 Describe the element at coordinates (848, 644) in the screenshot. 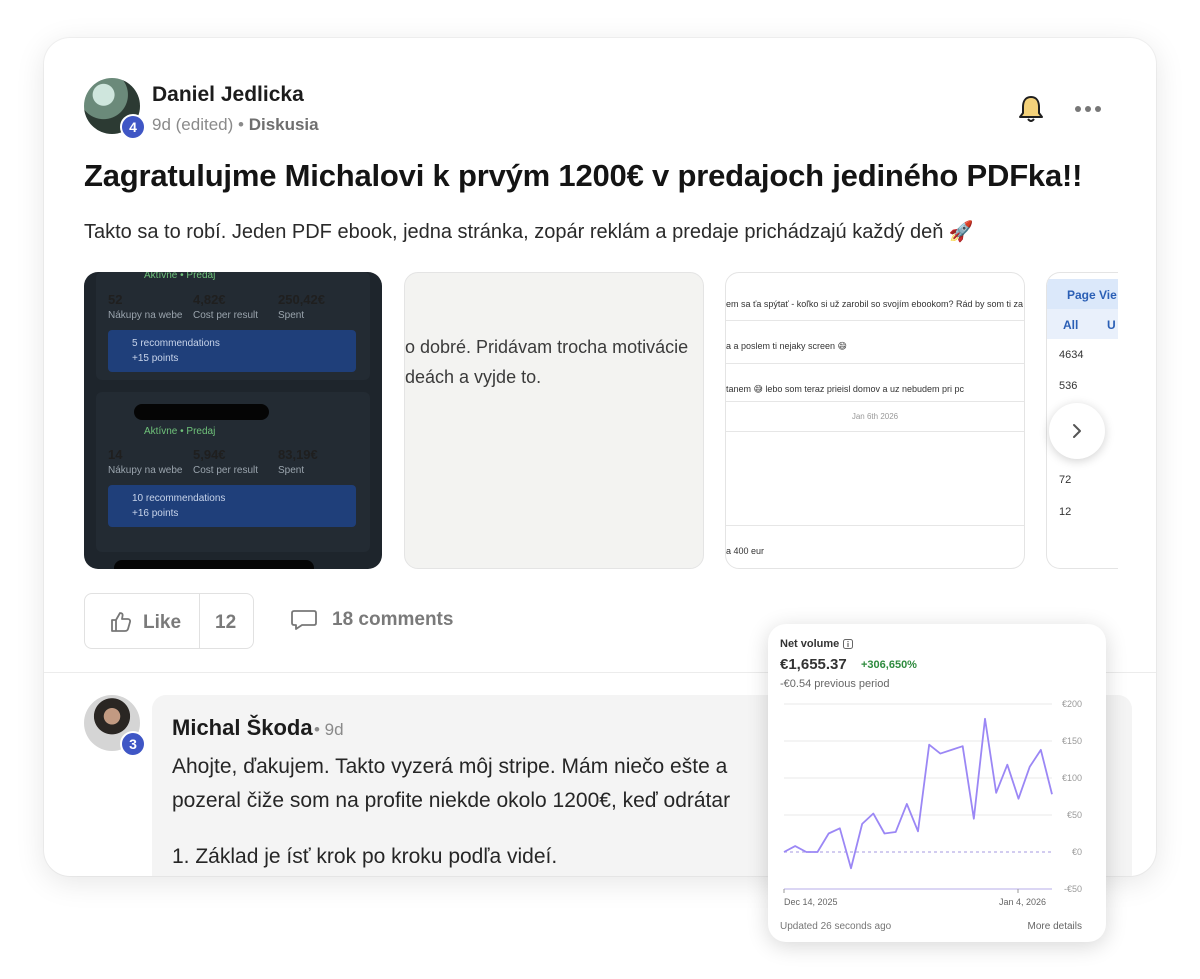

I see `info-icon` at that location.